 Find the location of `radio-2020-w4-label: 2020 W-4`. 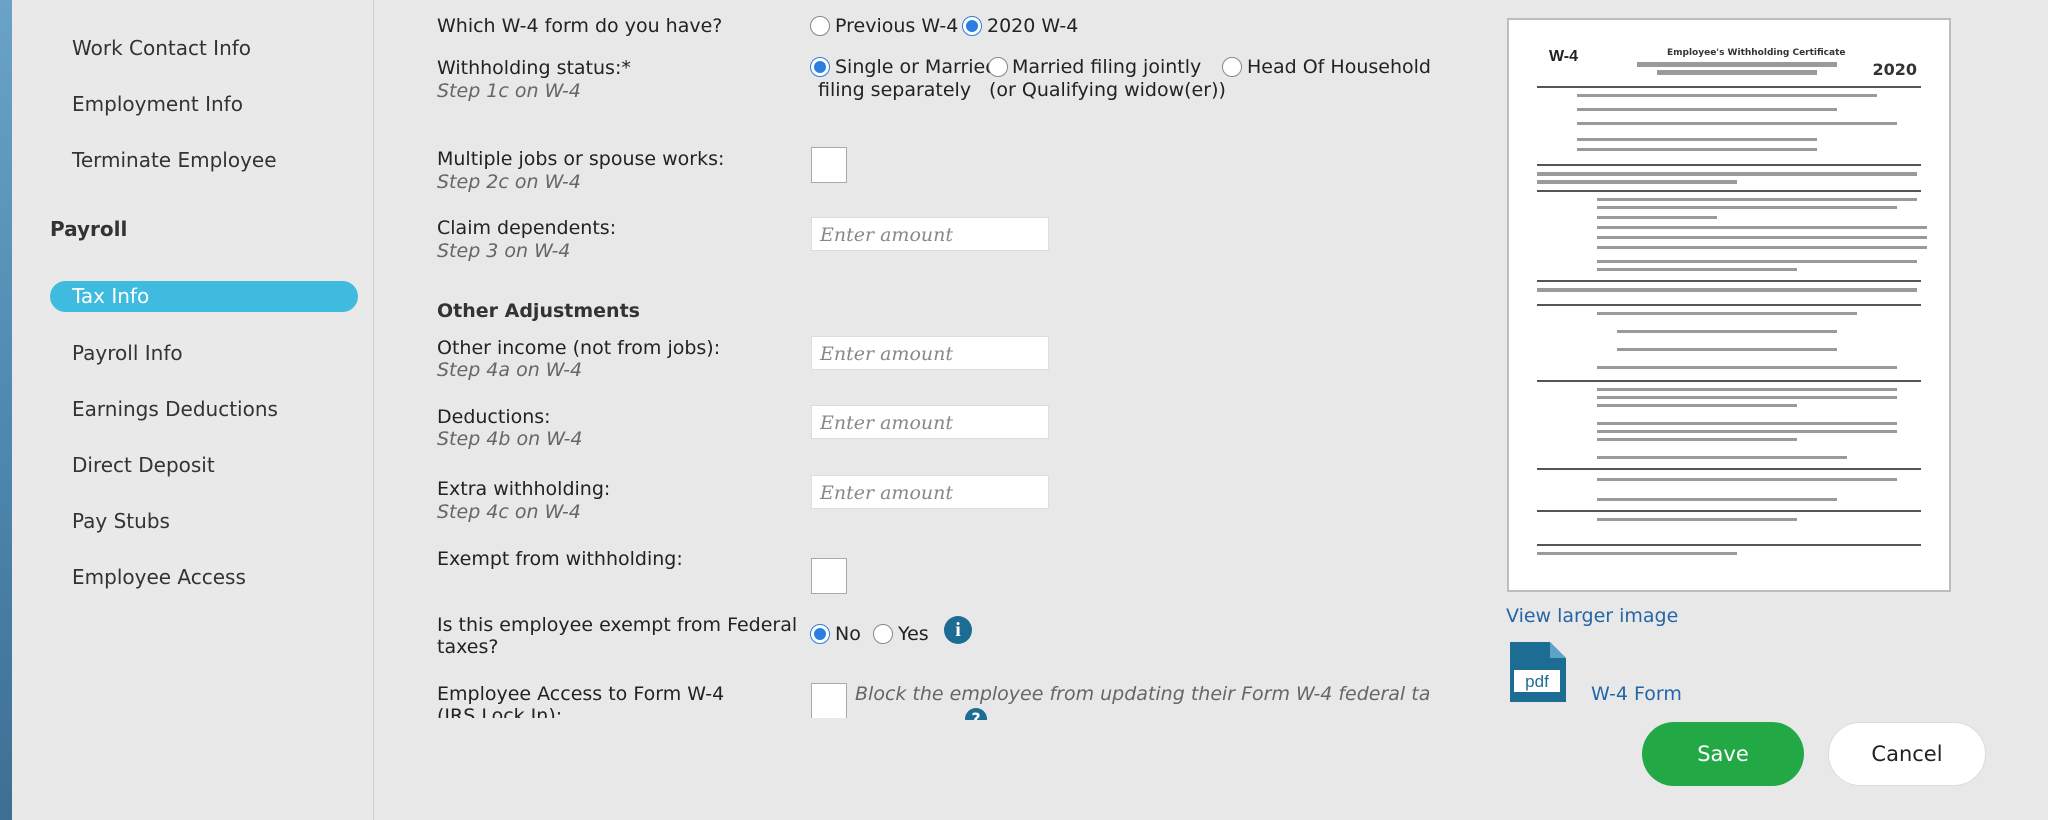

radio-2020-w4-label: 2020 W-4 is located at coordinates (1033, 26).